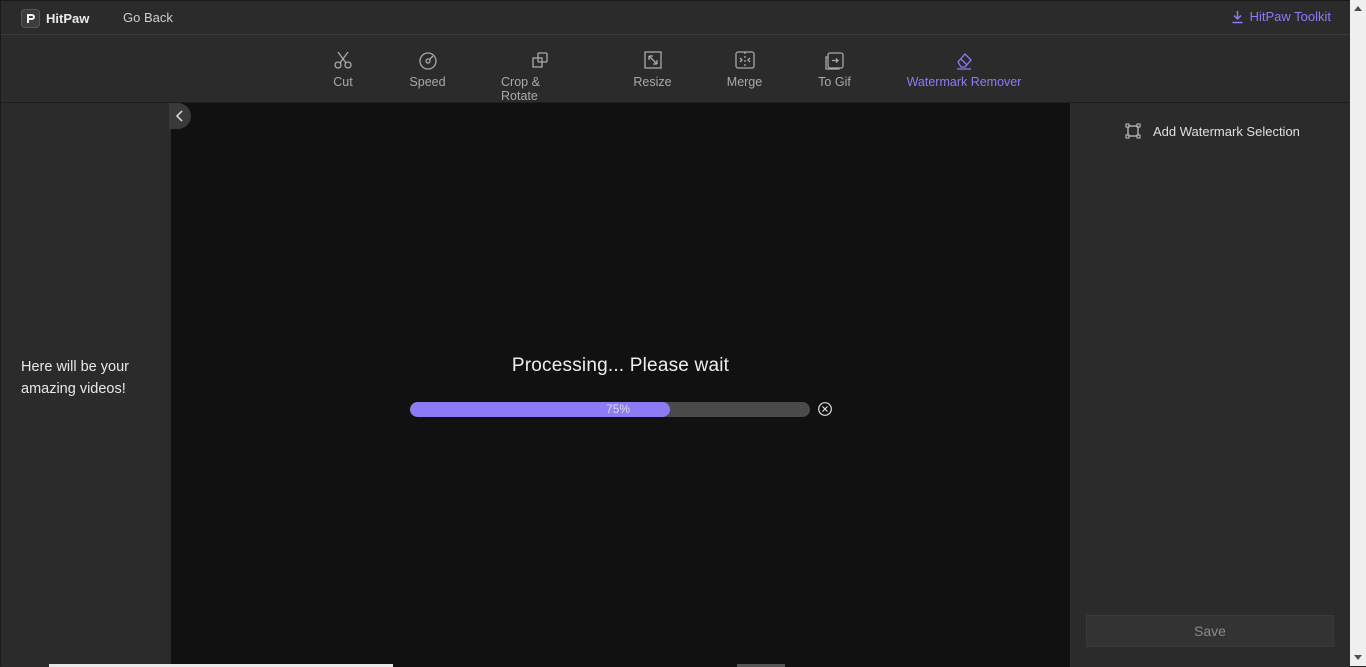  Describe the element at coordinates (1290, 16) in the screenshot. I see `toolkit-label: HitPaw Toolkit` at that location.